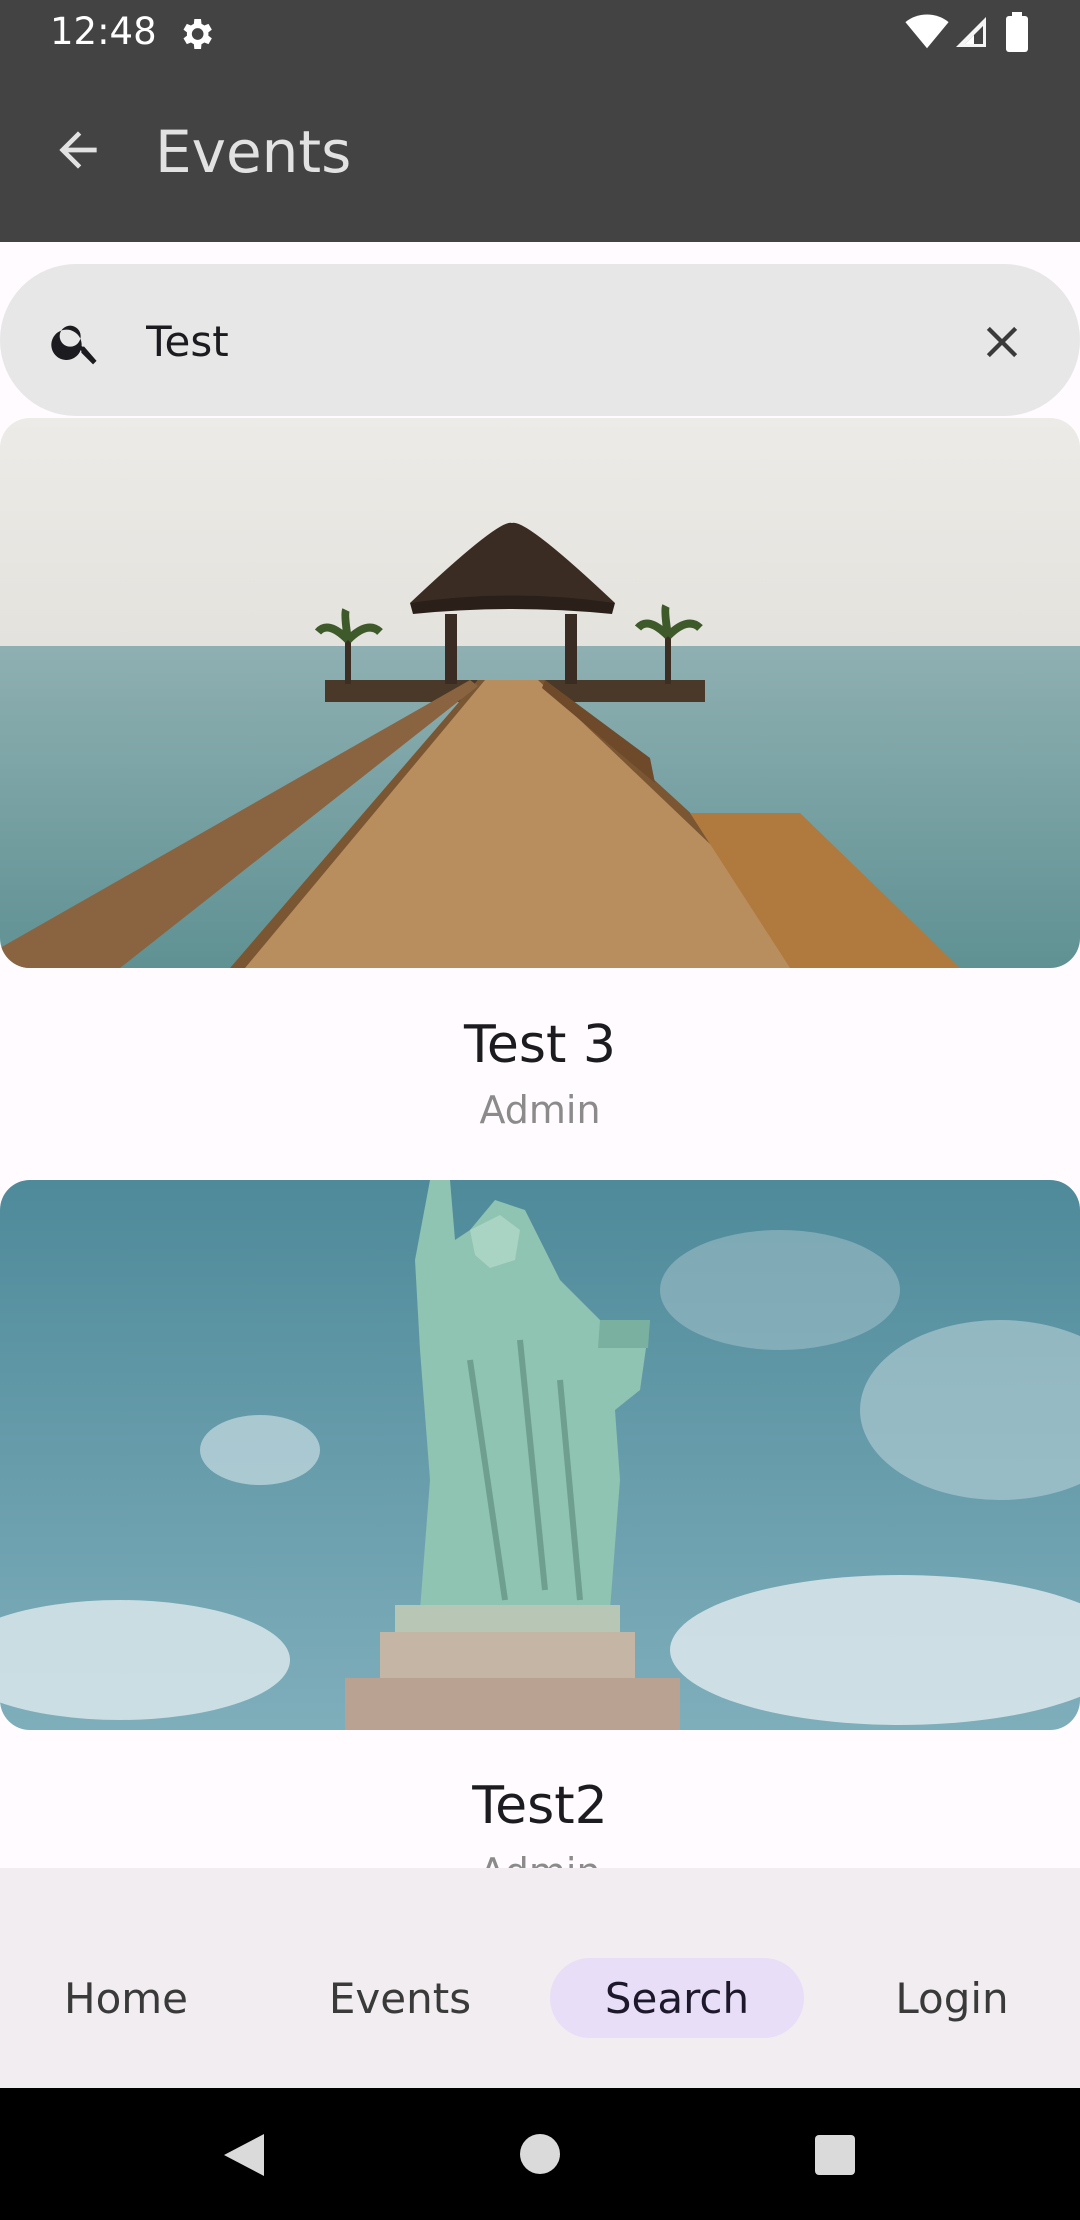 The height and width of the screenshot is (2220, 1080). I want to click on system-navigation-bar, so click(540, 2154).